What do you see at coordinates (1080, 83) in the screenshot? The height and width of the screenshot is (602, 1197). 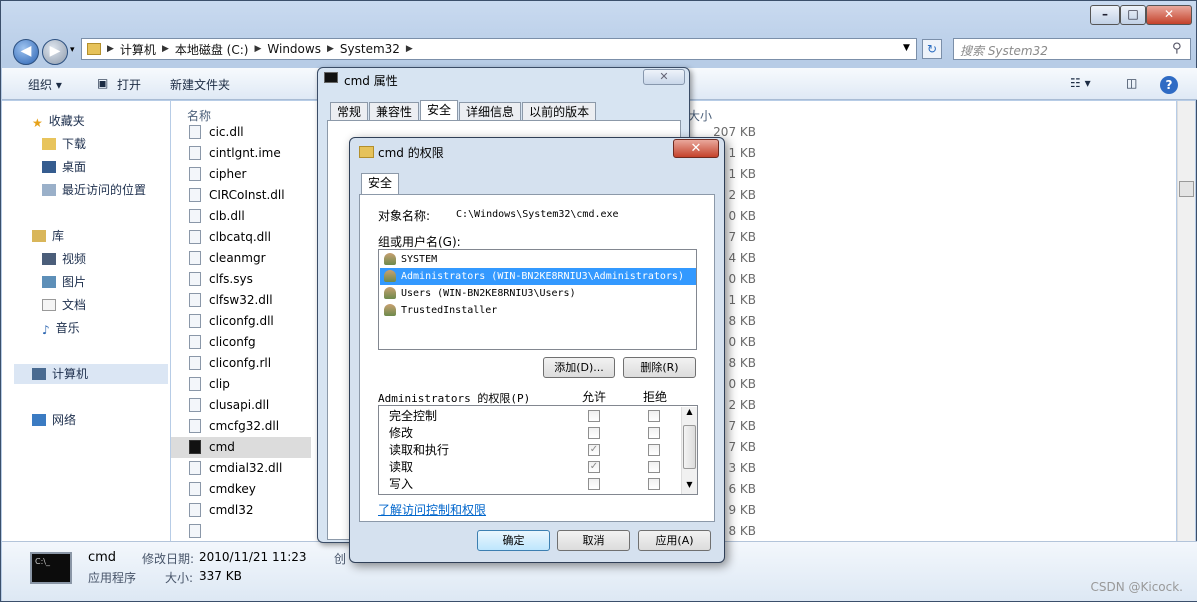 I see `view-options-icon: ☷ ▾` at bounding box center [1080, 83].